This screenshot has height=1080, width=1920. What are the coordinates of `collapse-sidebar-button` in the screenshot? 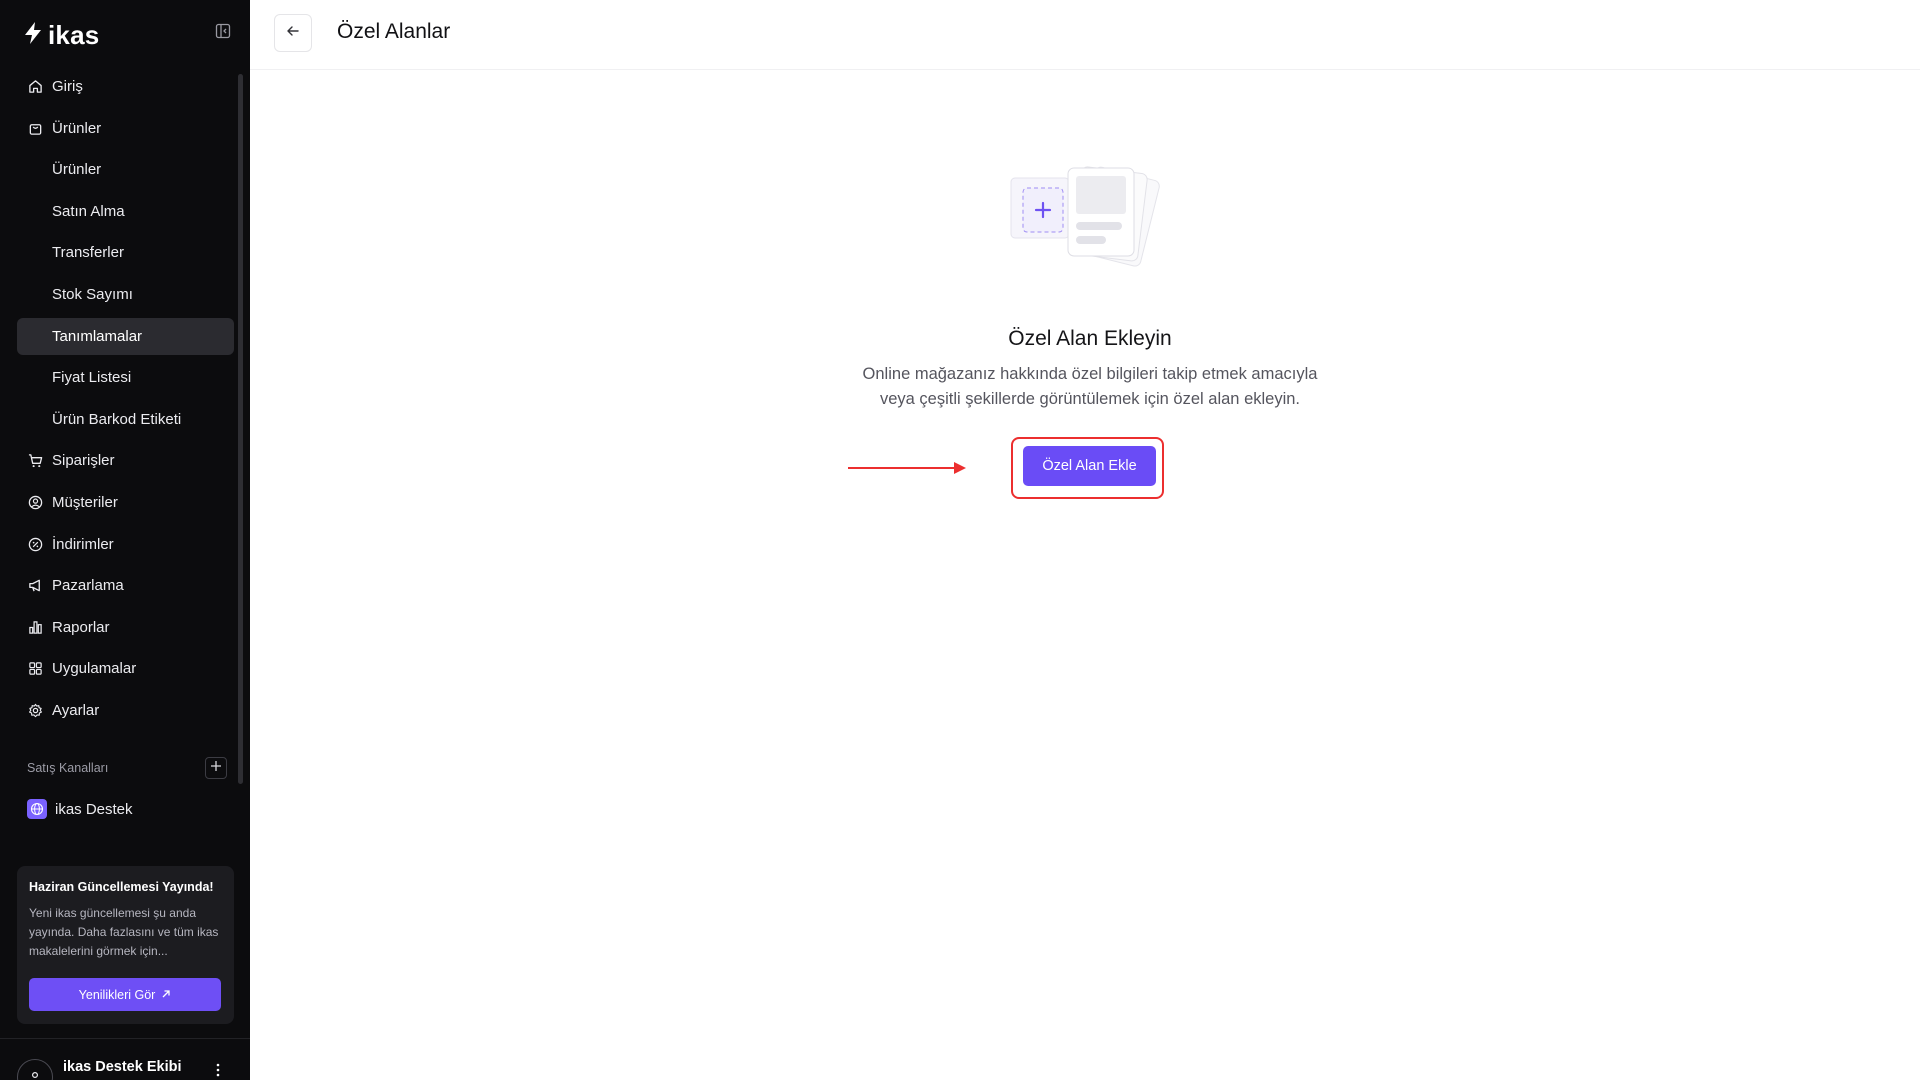 It's located at (223, 33).